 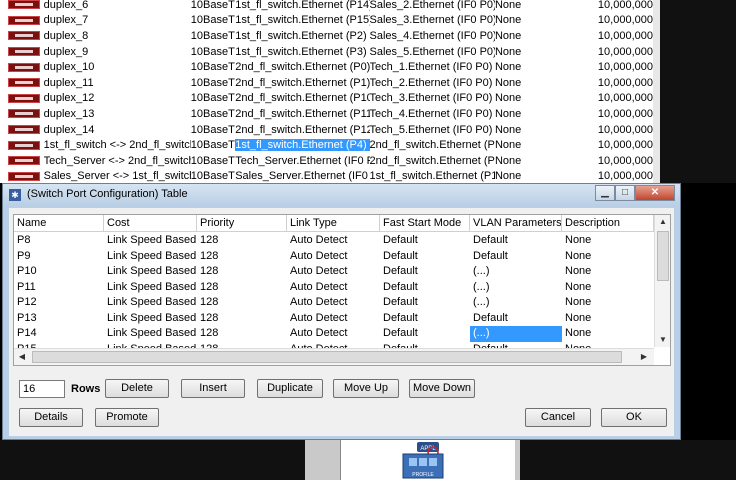 What do you see at coordinates (117, 130) in the screenshot?
I see `background-cell-name: duplex_14` at bounding box center [117, 130].